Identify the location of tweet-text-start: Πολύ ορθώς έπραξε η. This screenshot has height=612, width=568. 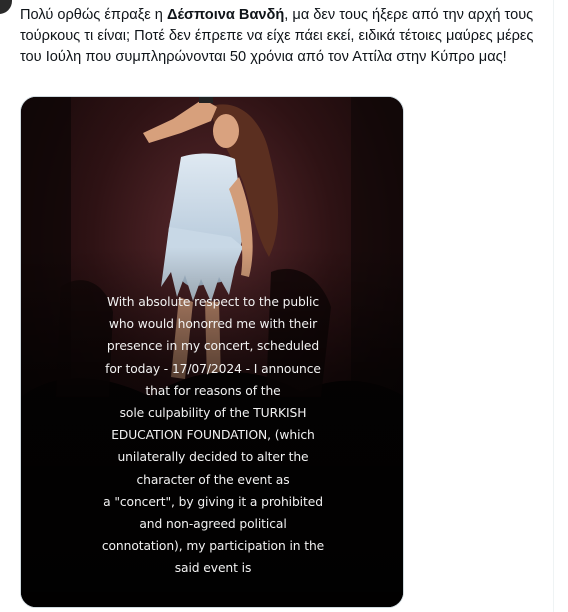
(93, 15).